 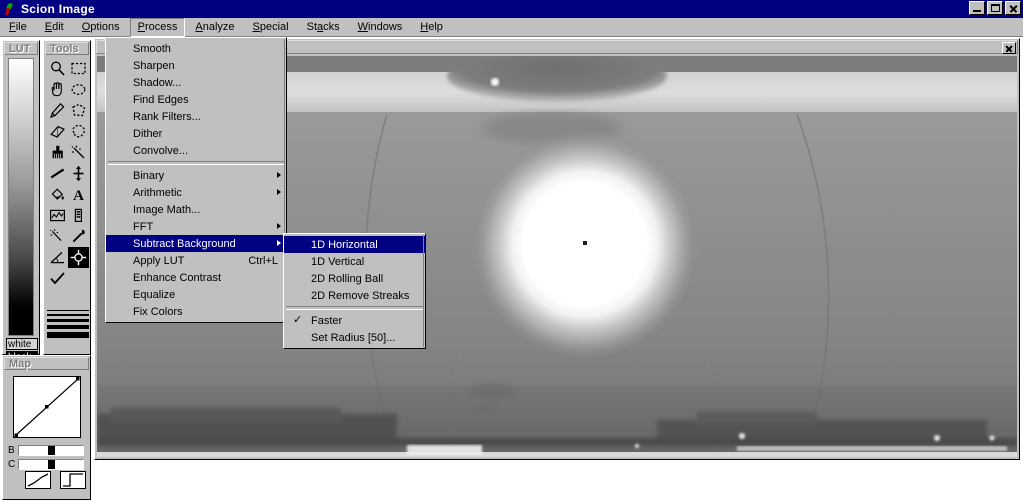 I want to click on submenu-item-2d-rolling-ball: 2D Rolling Ball, so click(x=354, y=278).